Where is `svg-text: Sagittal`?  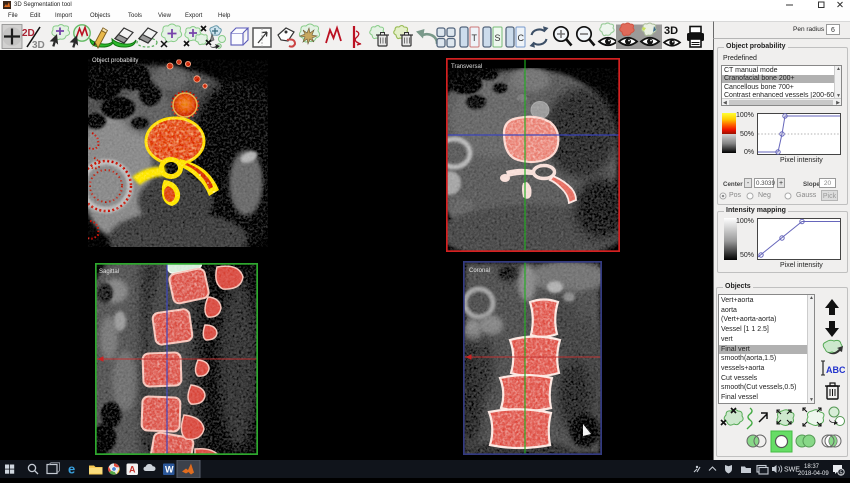
svg-text: Sagittal is located at coordinates (109, 272).